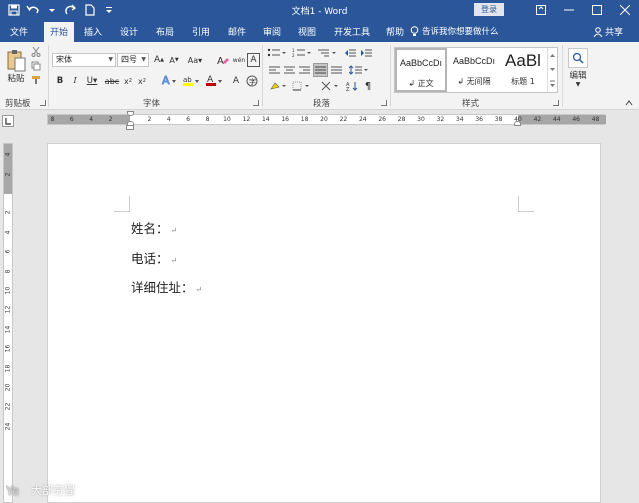 The height and width of the screenshot is (503, 639). What do you see at coordinates (578, 58) in the screenshot?
I see `search-icon` at bounding box center [578, 58].